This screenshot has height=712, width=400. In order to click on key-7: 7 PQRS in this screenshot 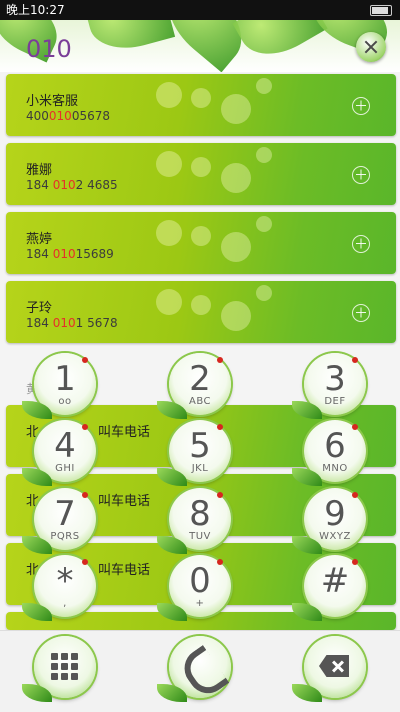, I will do `click(59, 521)`.